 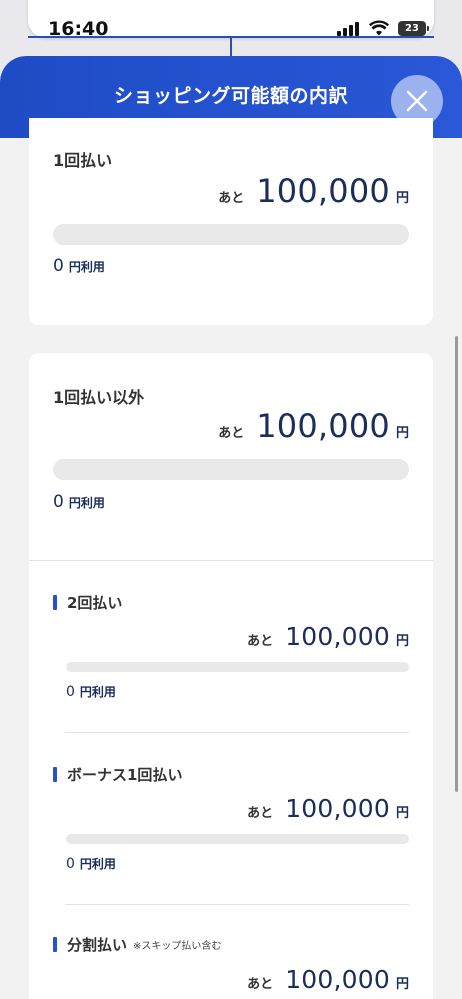 What do you see at coordinates (231, 469) in the screenshot?
I see `other-payments-usage-bar` at bounding box center [231, 469].